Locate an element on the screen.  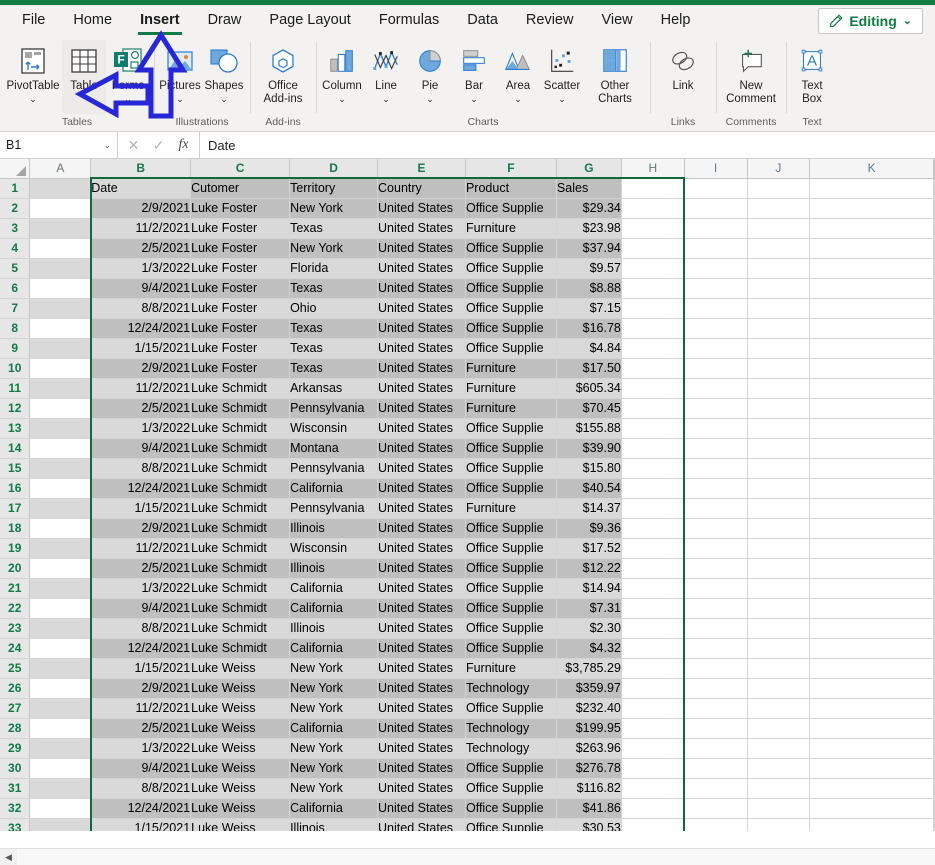
cell-A19 is located at coordinates (60, 548).